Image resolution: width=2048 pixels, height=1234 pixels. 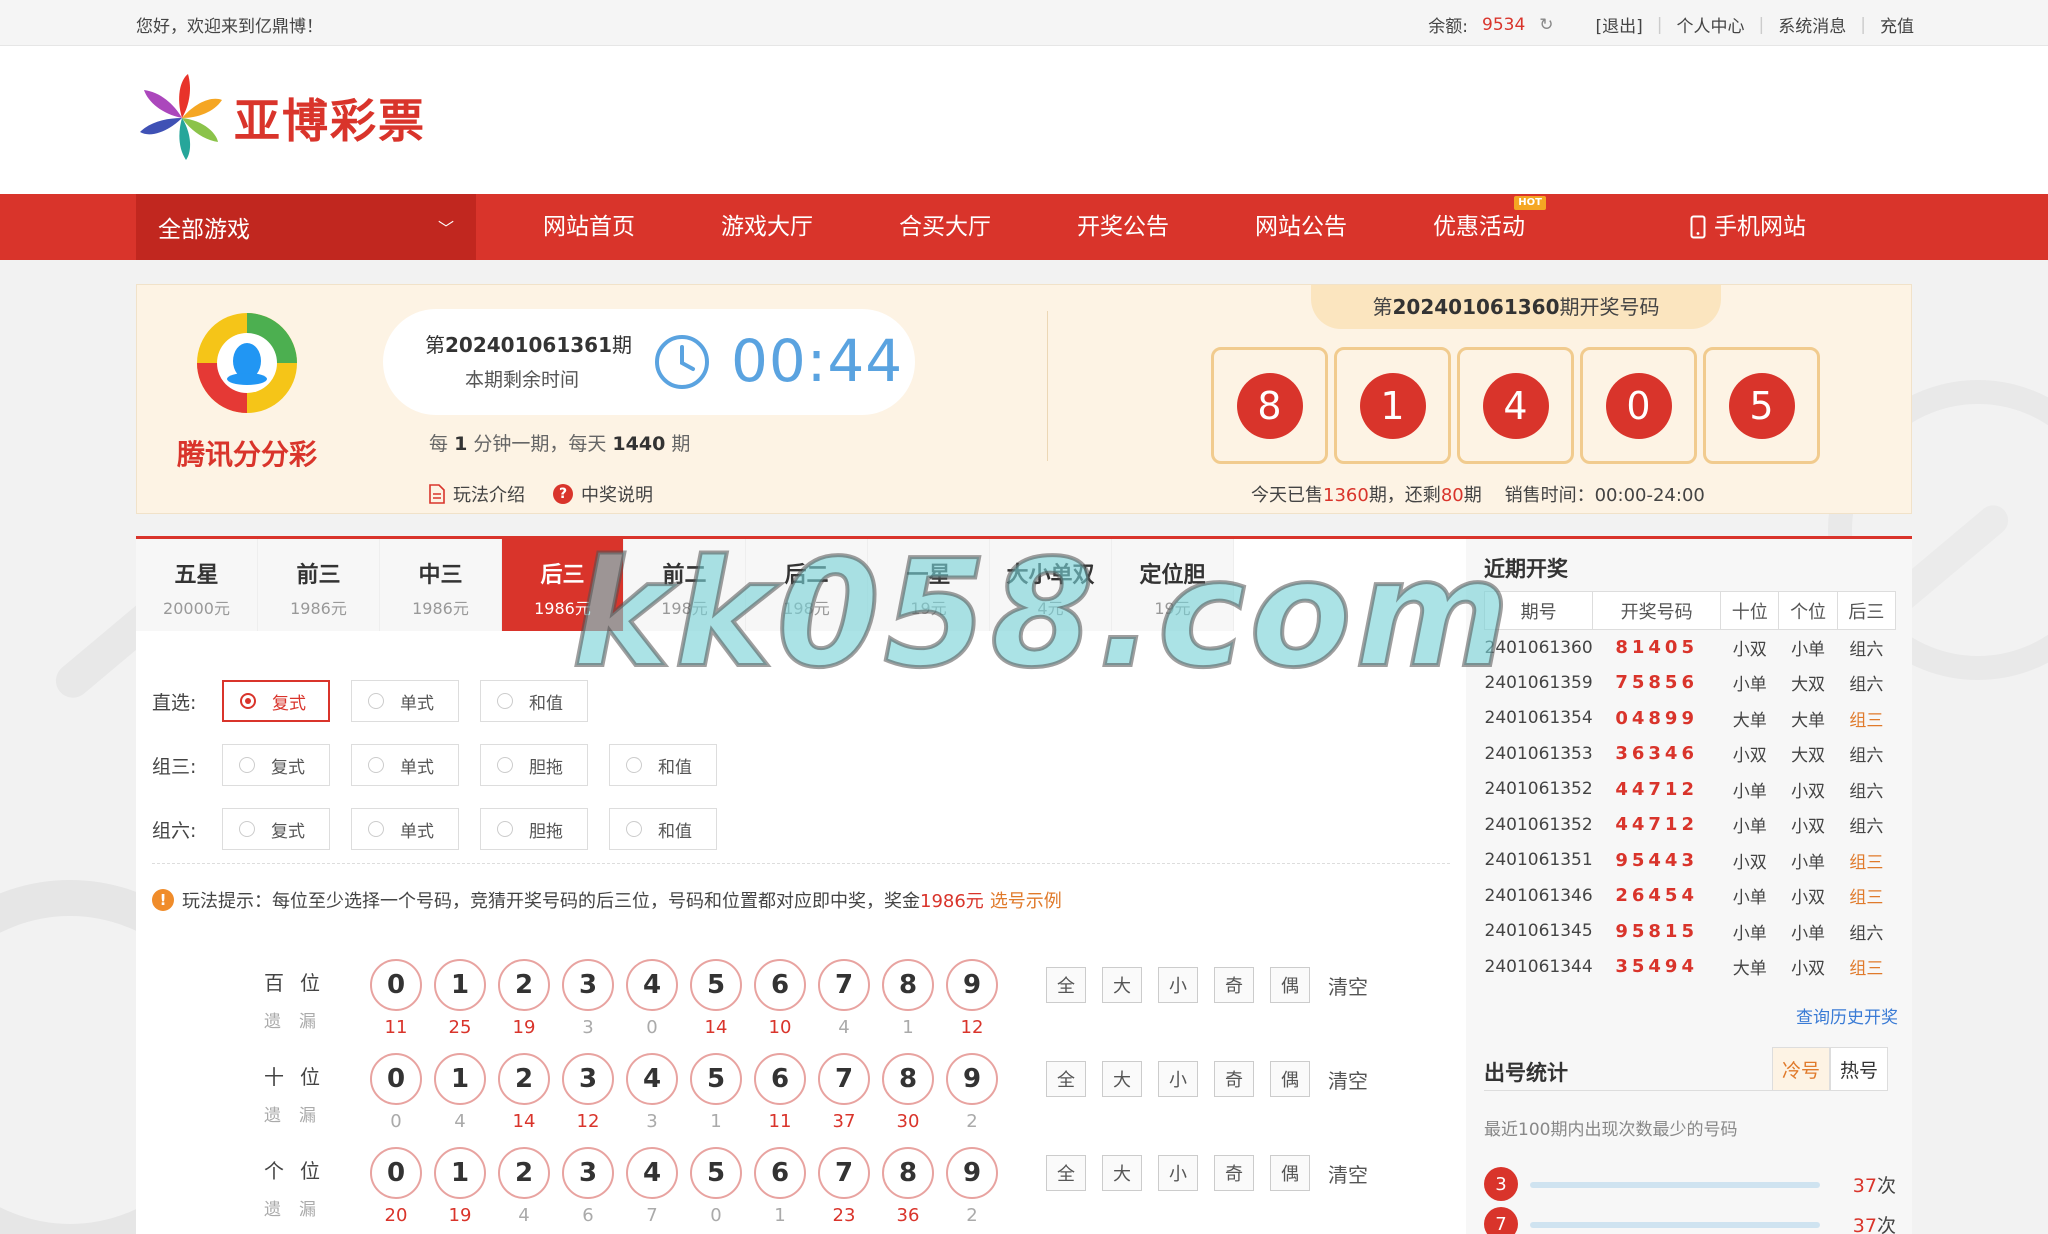 What do you see at coordinates (534, 701) in the screenshot?
I see `option-direct-sum: 和值` at bounding box center [534, 701].